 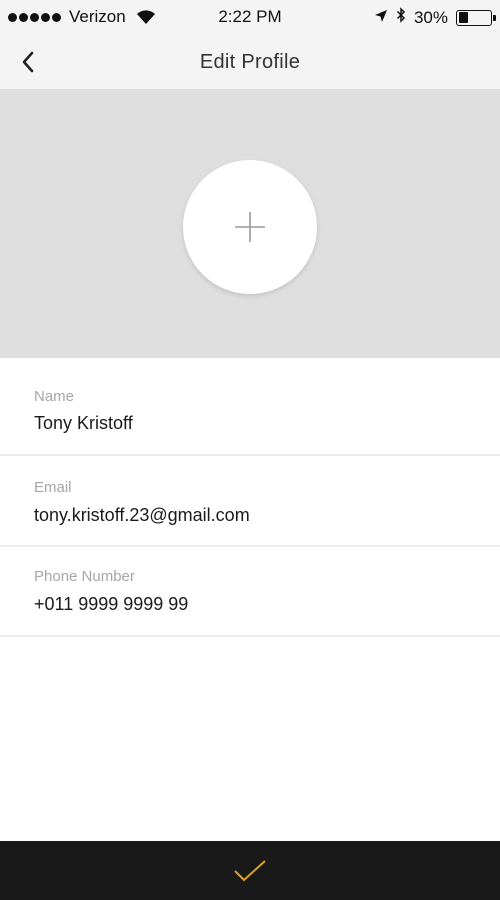 What do you see at coordinates (401, 17) in the screenshot?
I see `bluetooth-icon` at bounding box center [401, 17].